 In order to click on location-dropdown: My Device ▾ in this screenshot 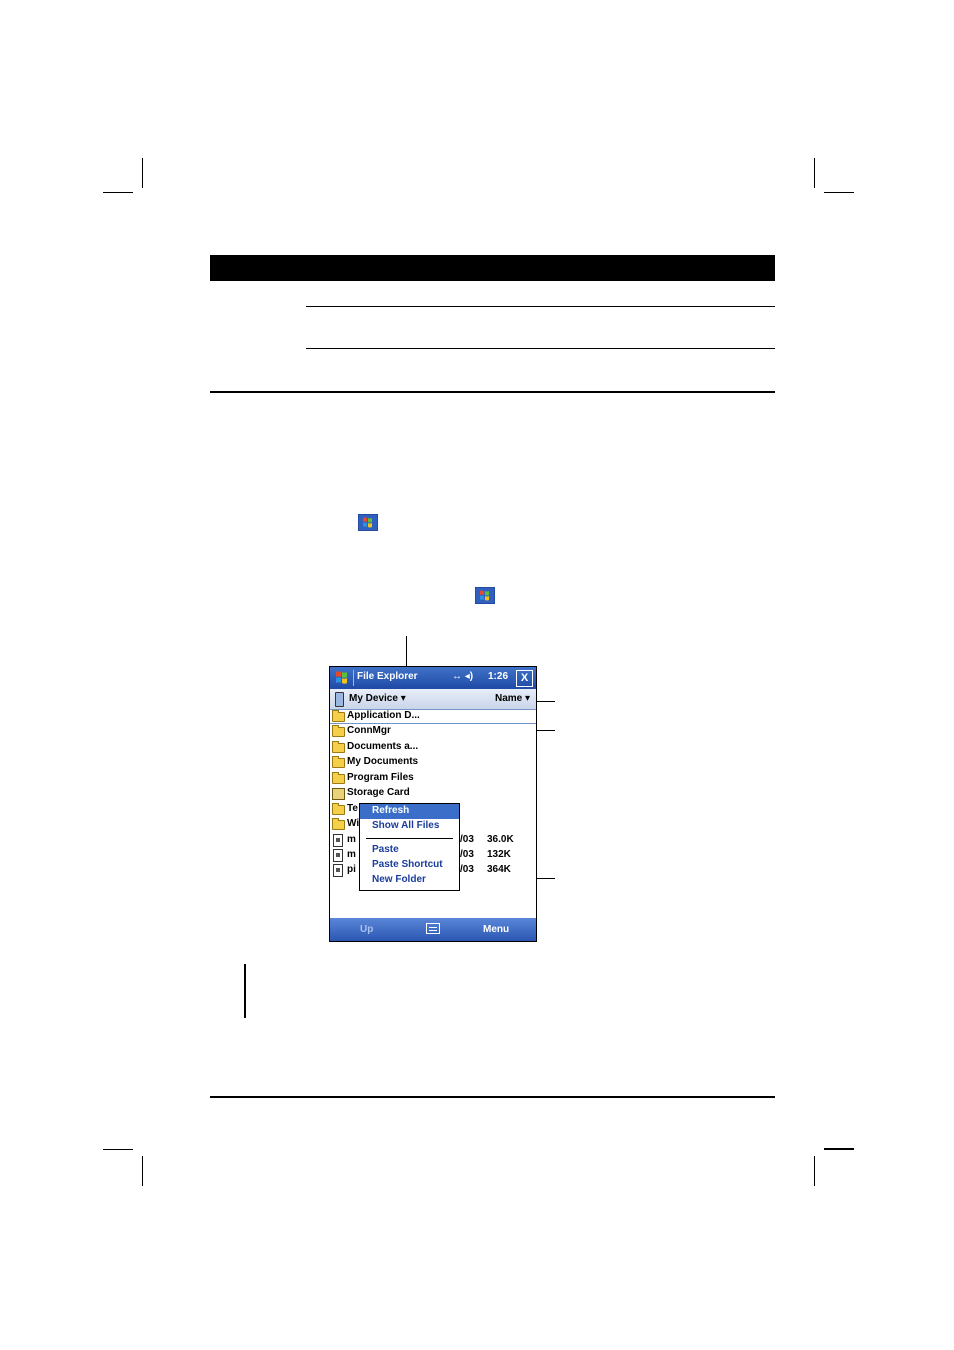, I will do `click(377, 698)`.